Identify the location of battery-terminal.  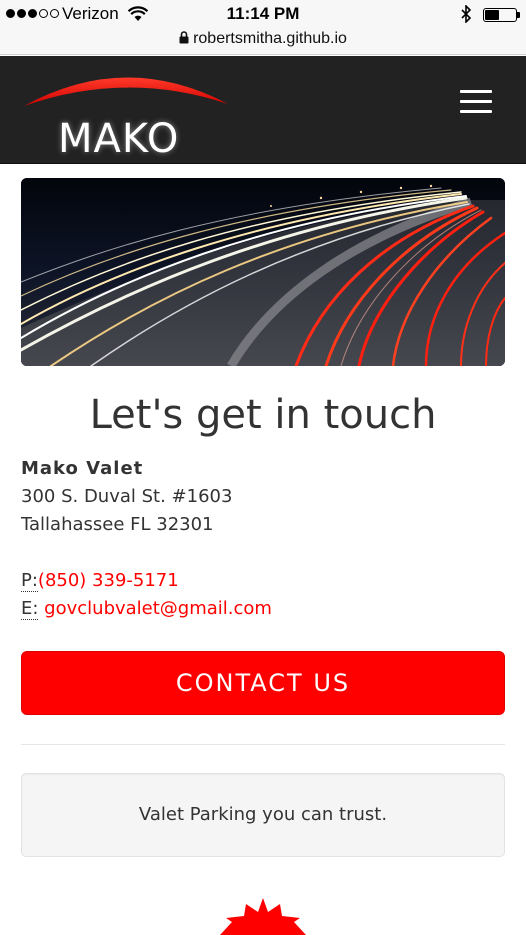
(518, 15).